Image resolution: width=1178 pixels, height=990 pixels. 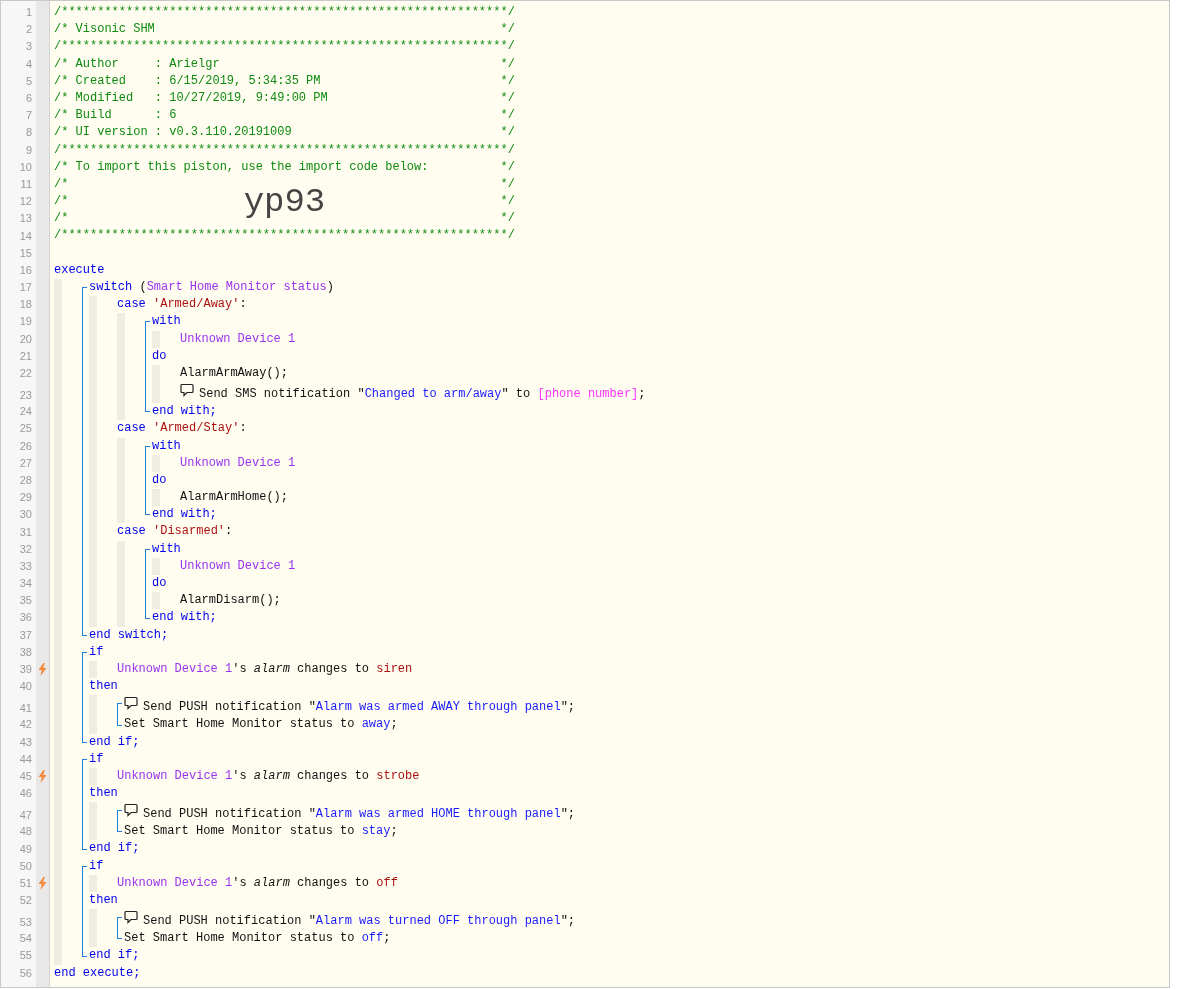 I want to click on comment-text: /* To import this piston, use the import code below:, so click(x=241, y=167).